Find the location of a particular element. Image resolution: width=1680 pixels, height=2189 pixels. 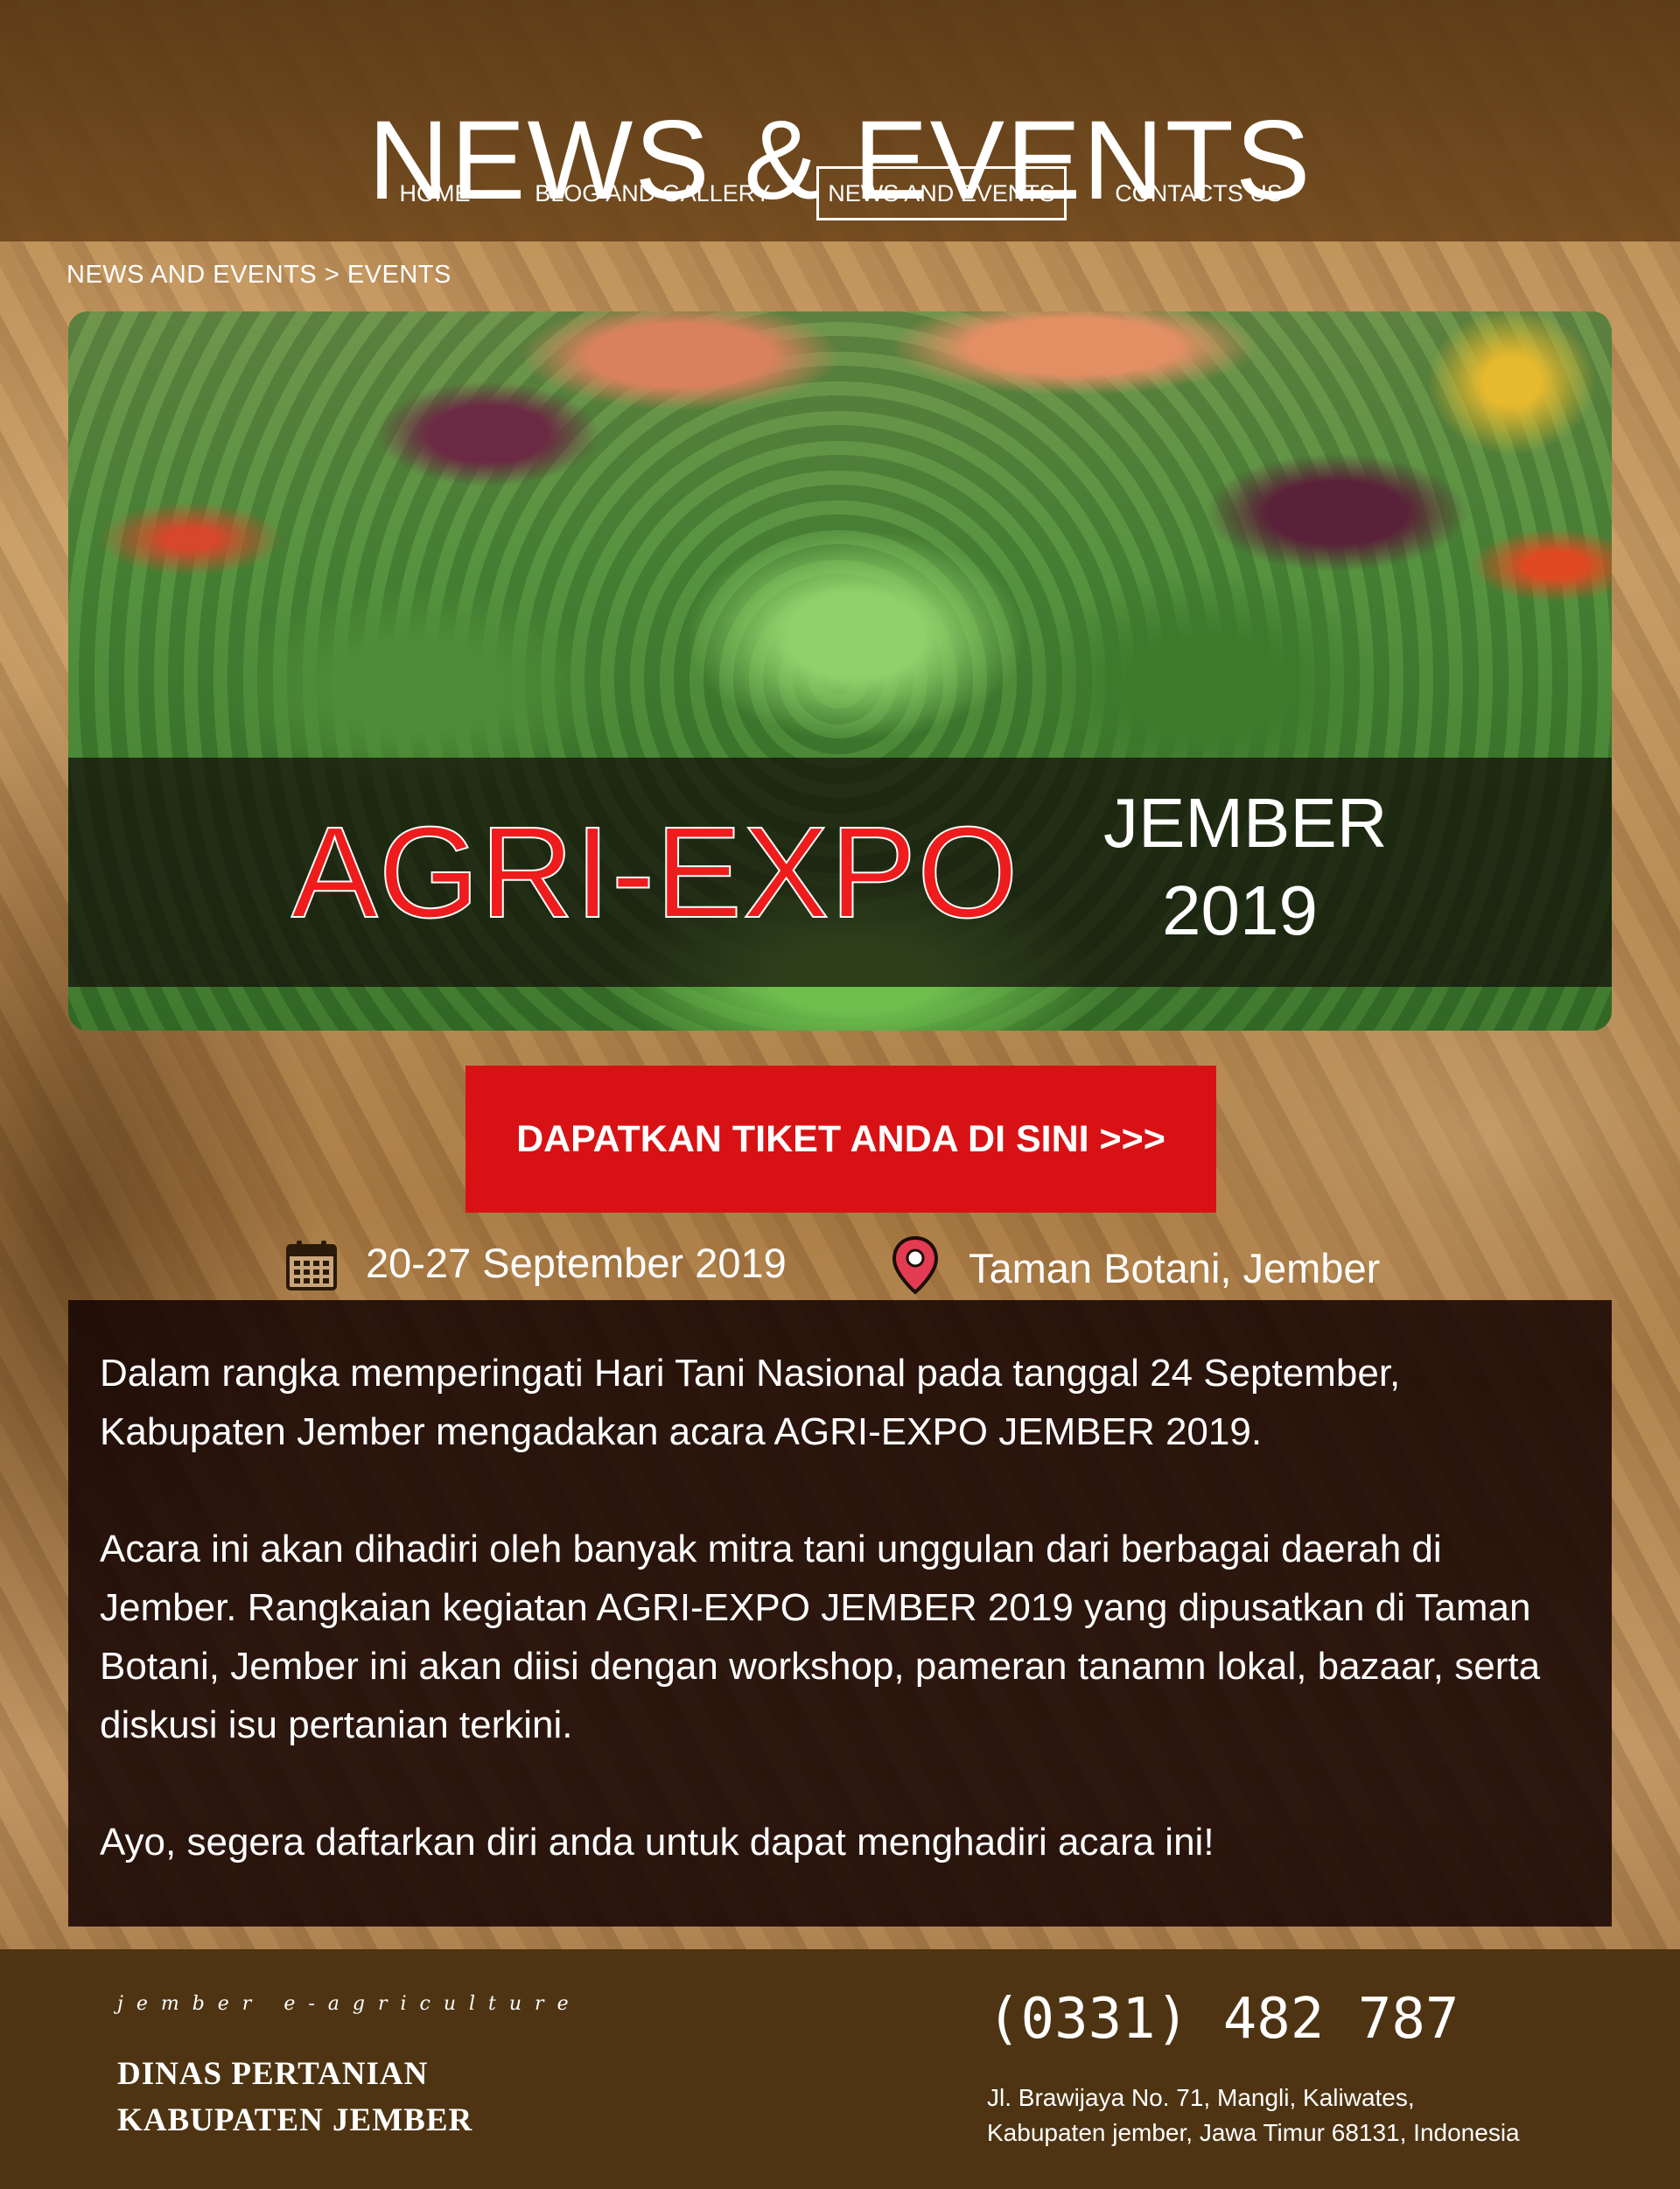

calendar-icon is located at coordinates (311, 1265).